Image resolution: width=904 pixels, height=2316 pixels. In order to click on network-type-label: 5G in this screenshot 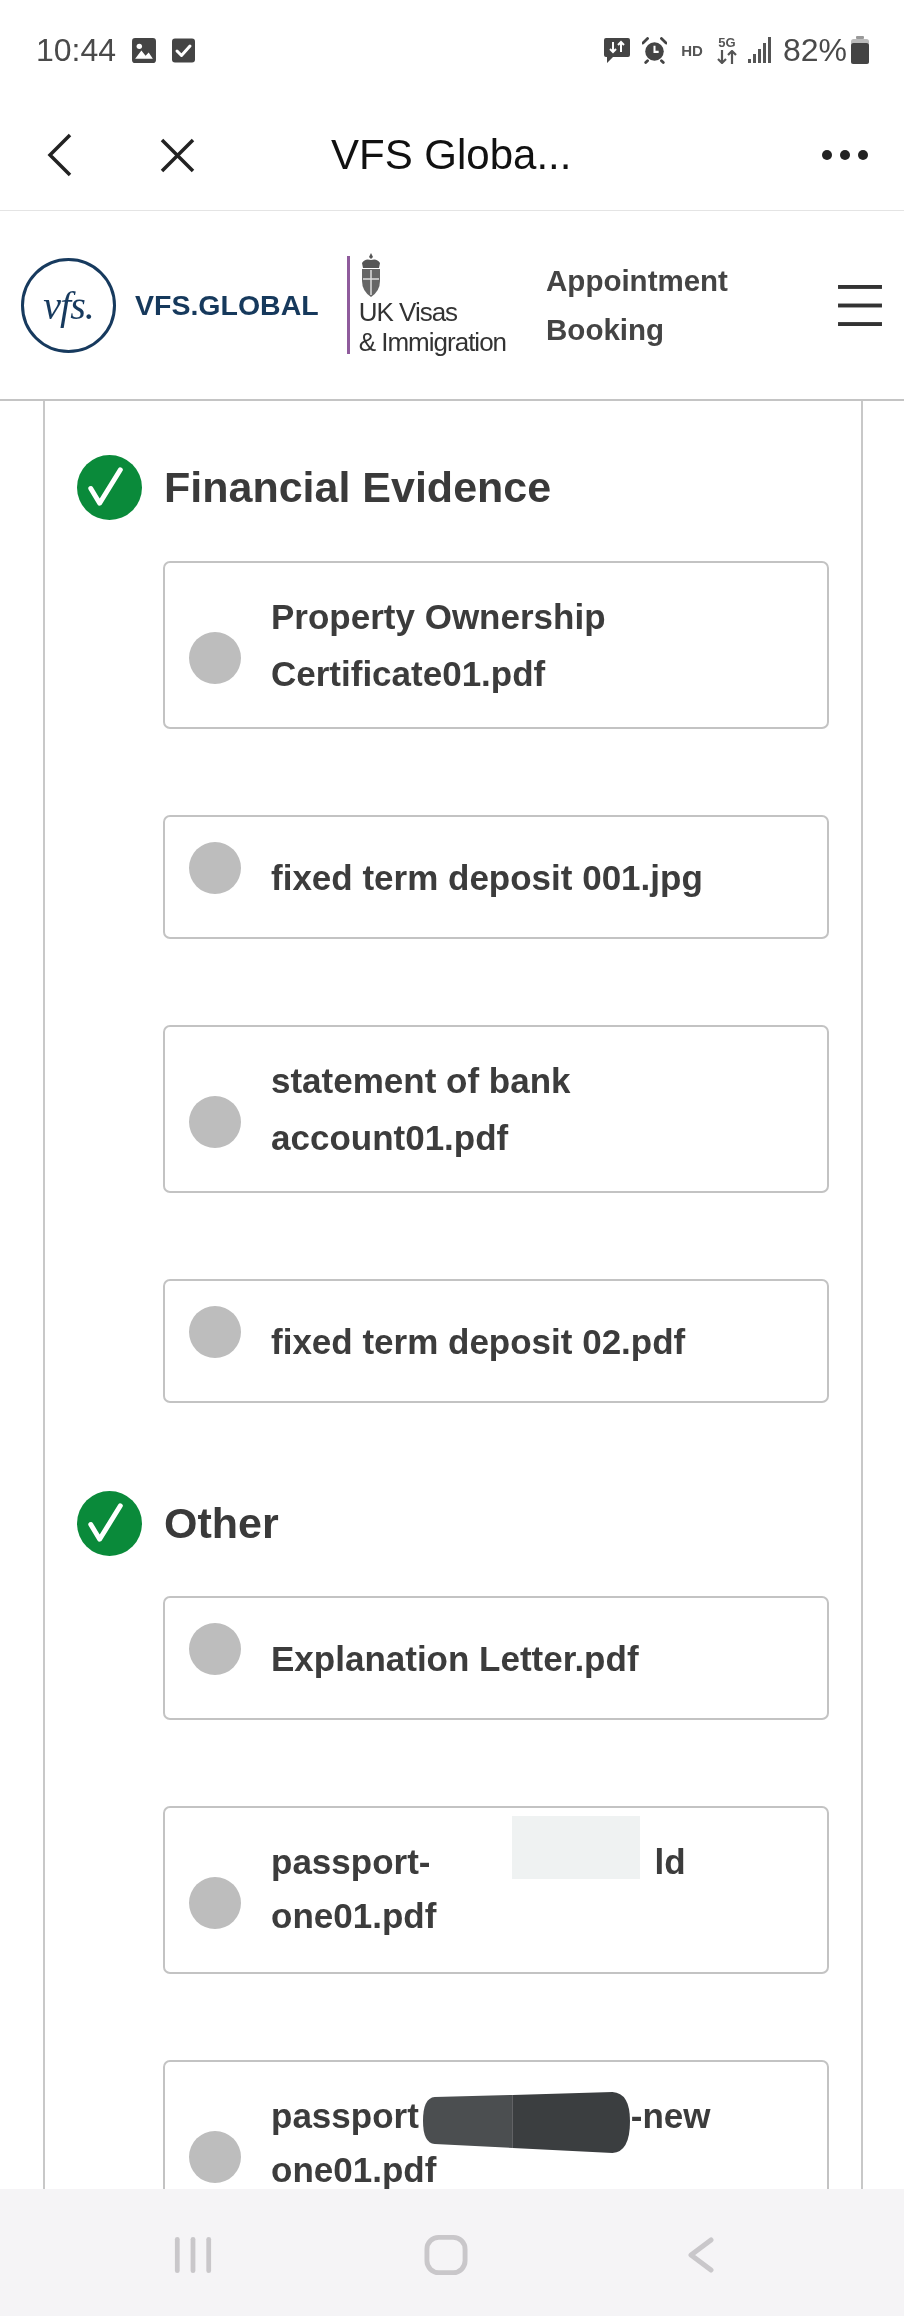, I will do `click(727, 42)`.